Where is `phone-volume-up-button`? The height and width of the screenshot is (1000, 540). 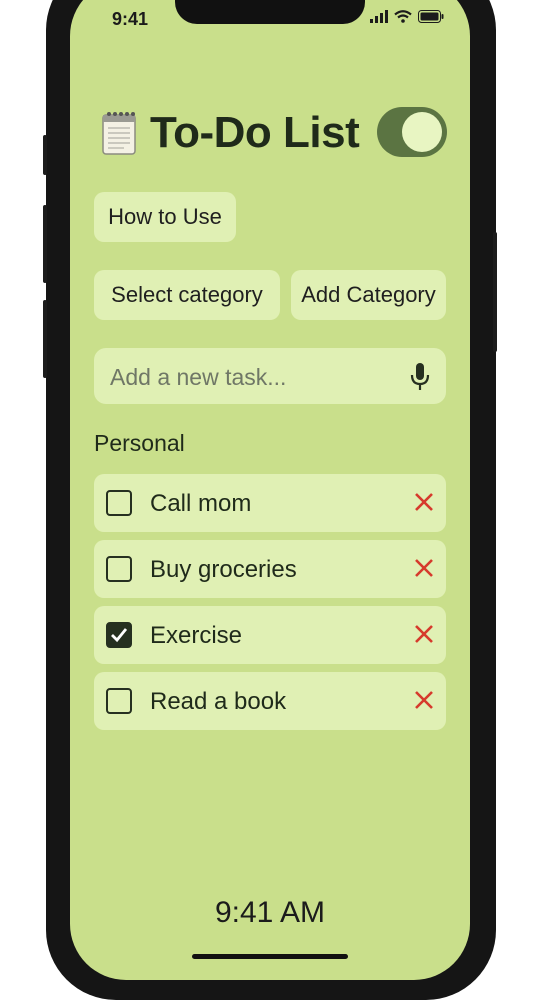
phone-volume-up-button is located at coordinates (45, 244).